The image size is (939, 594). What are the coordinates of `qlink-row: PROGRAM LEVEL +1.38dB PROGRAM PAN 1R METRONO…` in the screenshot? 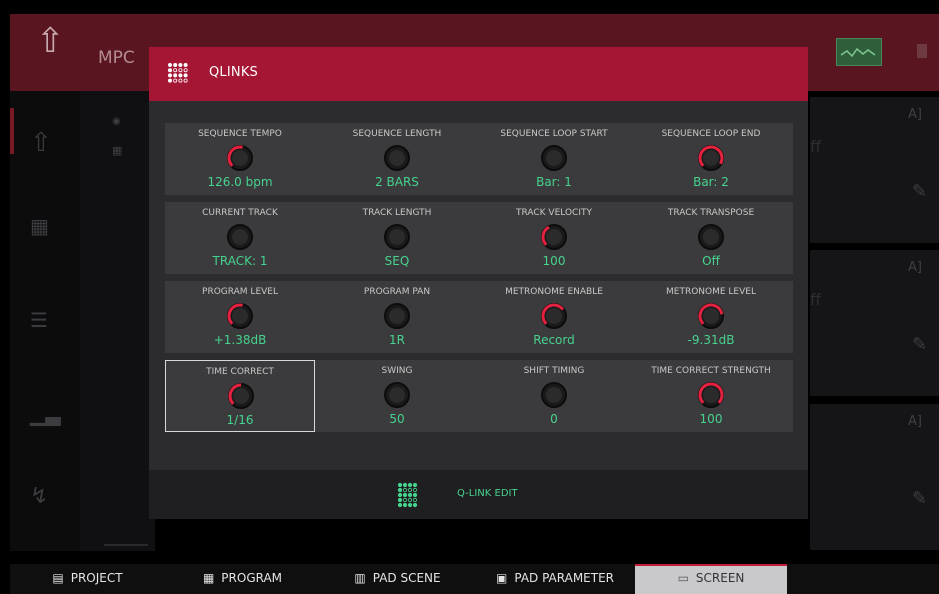 It's located at (479, 317).